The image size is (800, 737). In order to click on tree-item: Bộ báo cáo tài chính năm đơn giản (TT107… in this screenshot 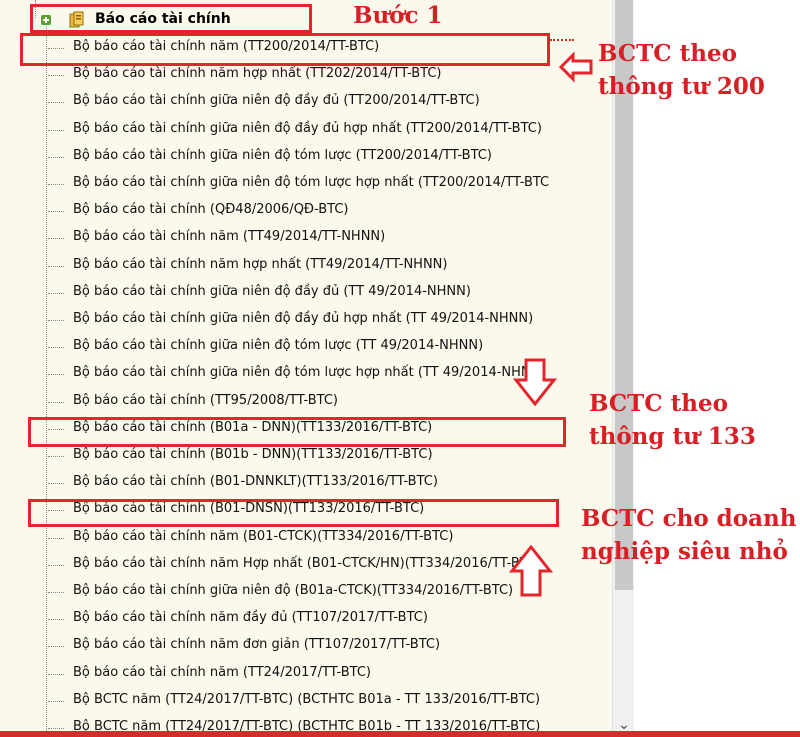, I will do `click(328, 646)`.